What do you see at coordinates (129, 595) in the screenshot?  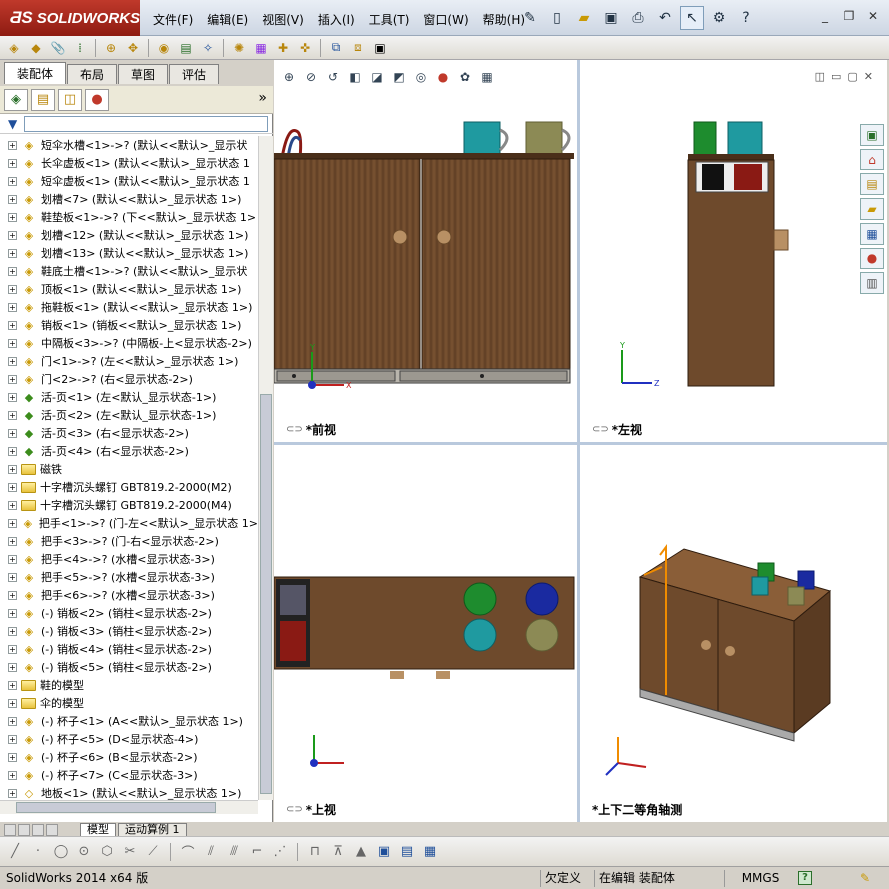 I see `tree-item: + ◈ 把手<6>->? (水槽<显示状态-3>)` at bounding box center [129, 595].